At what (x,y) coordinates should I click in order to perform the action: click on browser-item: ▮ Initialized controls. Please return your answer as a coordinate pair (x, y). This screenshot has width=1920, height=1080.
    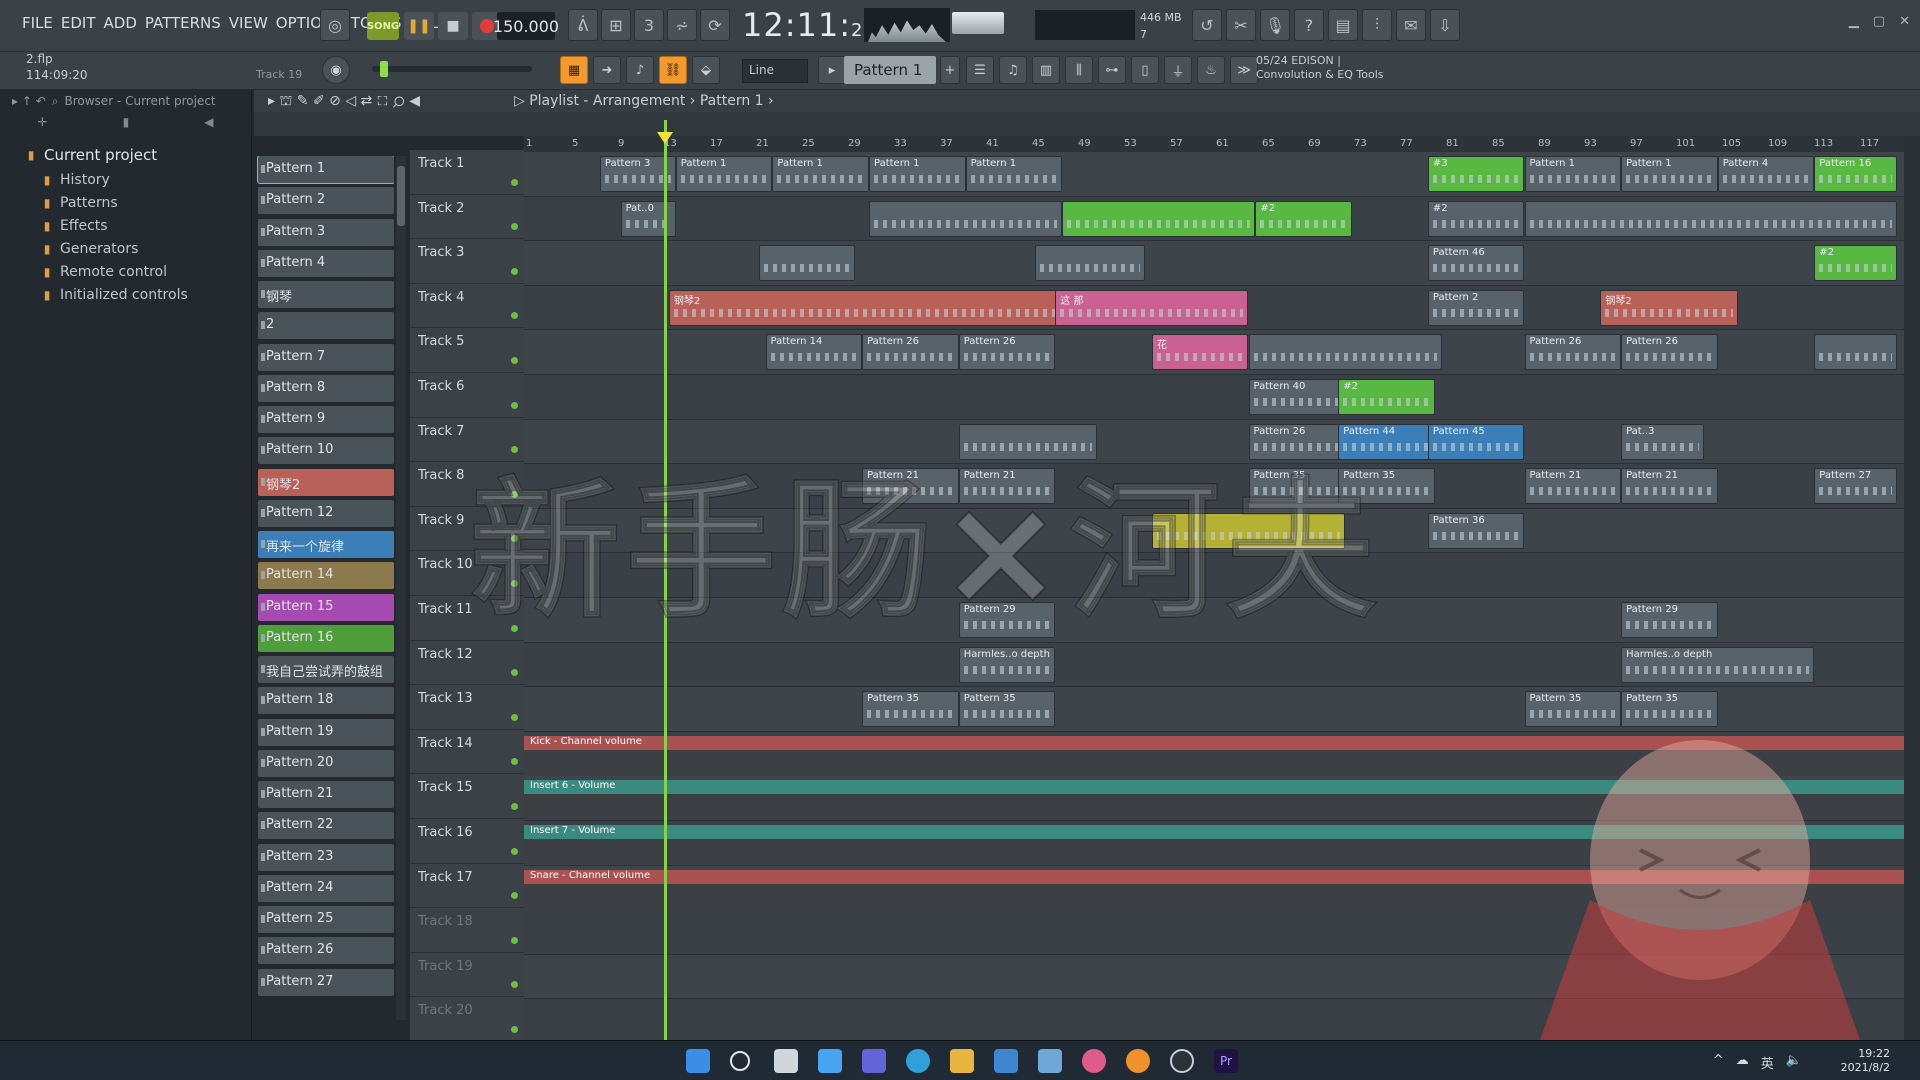
    Looking at the image, I should click on (125, 294).